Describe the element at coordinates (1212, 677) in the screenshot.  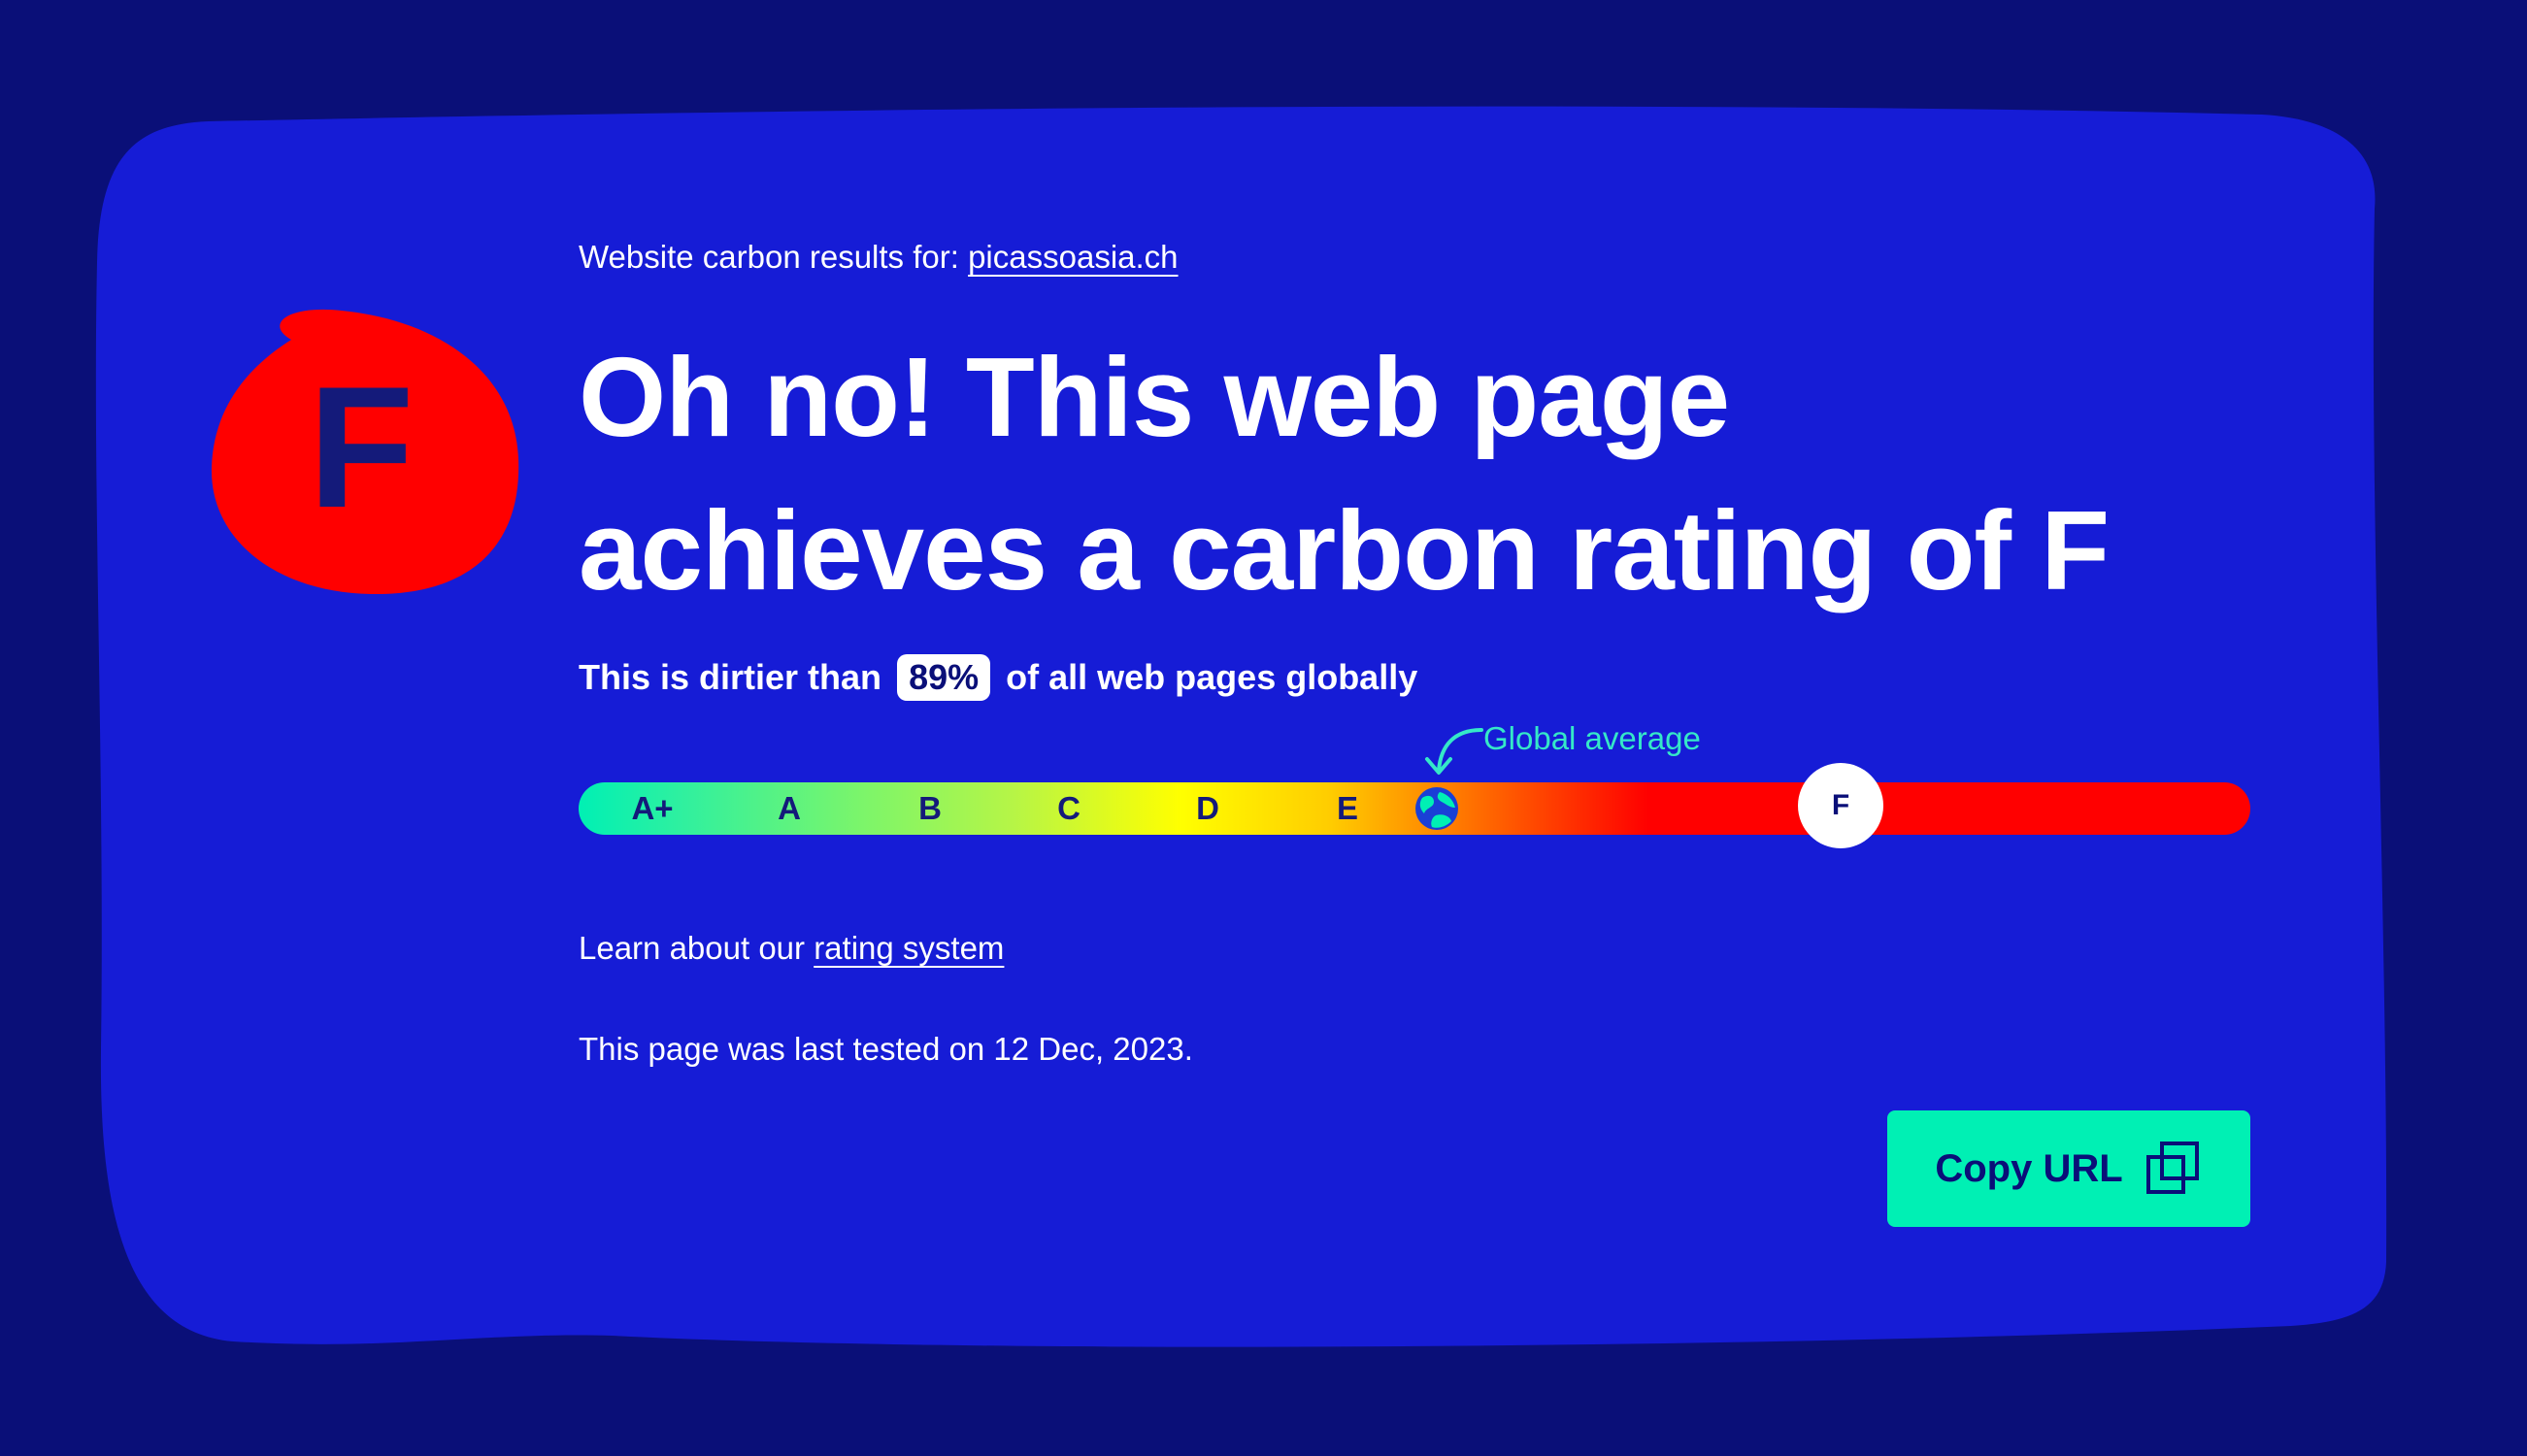
I see `dirtier-suffix: of all web pages globally` at that location.